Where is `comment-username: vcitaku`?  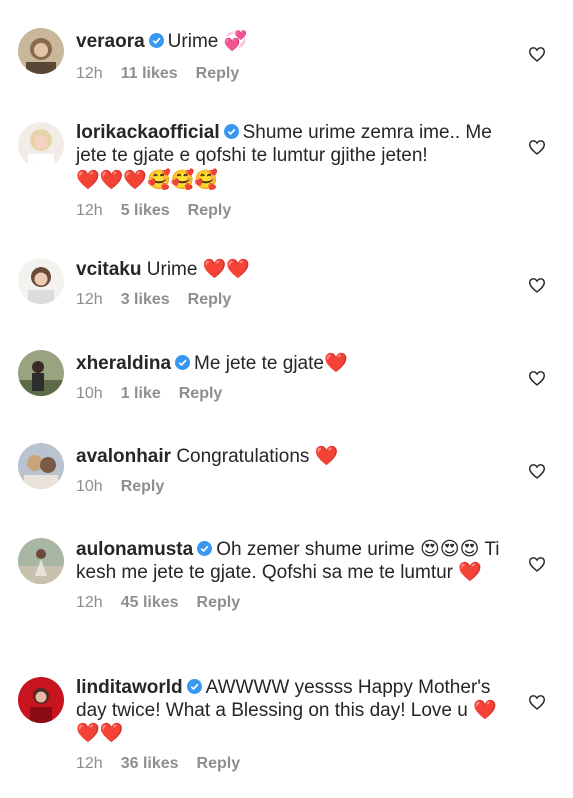 comment-username: vcitaku is located at coordinates (108, 269).